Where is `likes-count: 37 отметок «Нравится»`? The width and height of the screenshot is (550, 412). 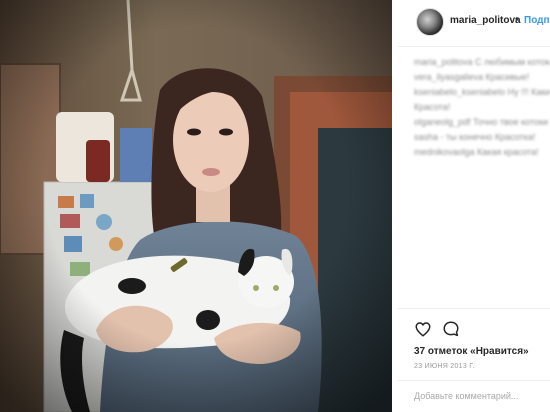
likes-count: 37 отметок «Нравится» is located at coordinates (471, 351).